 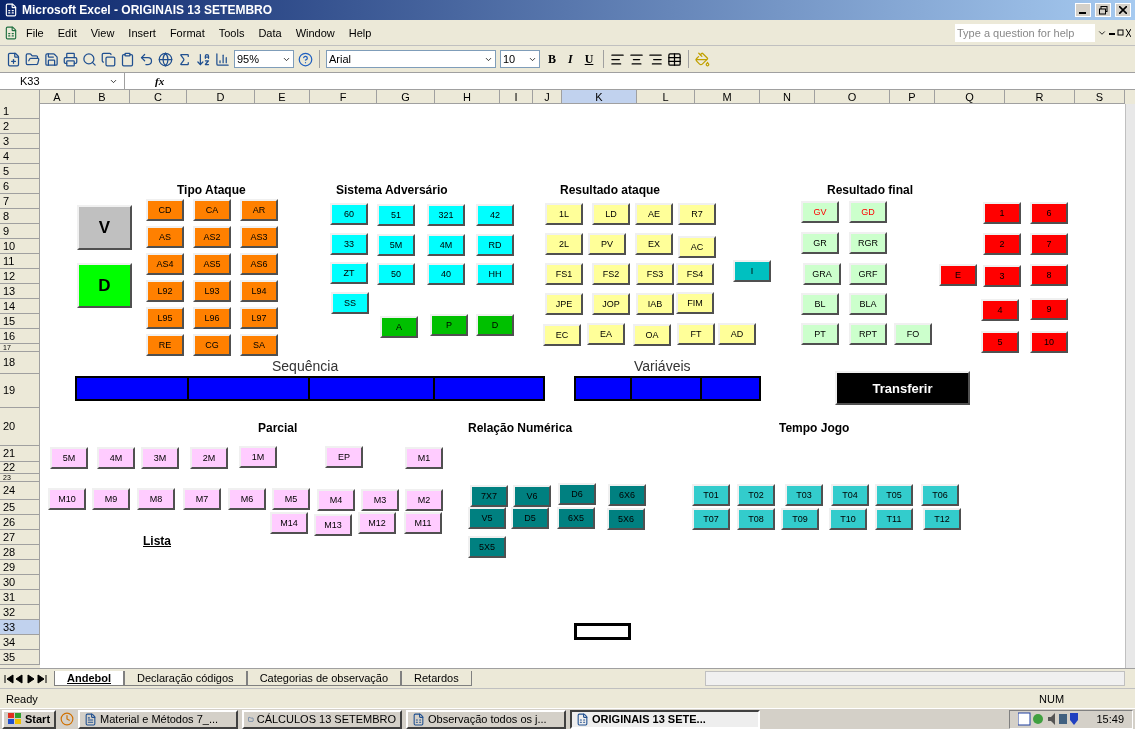 What do you see at coordinates (820, 243) in the screenshot?
I see `macro-button: GR` at bounding box center [820, 243].